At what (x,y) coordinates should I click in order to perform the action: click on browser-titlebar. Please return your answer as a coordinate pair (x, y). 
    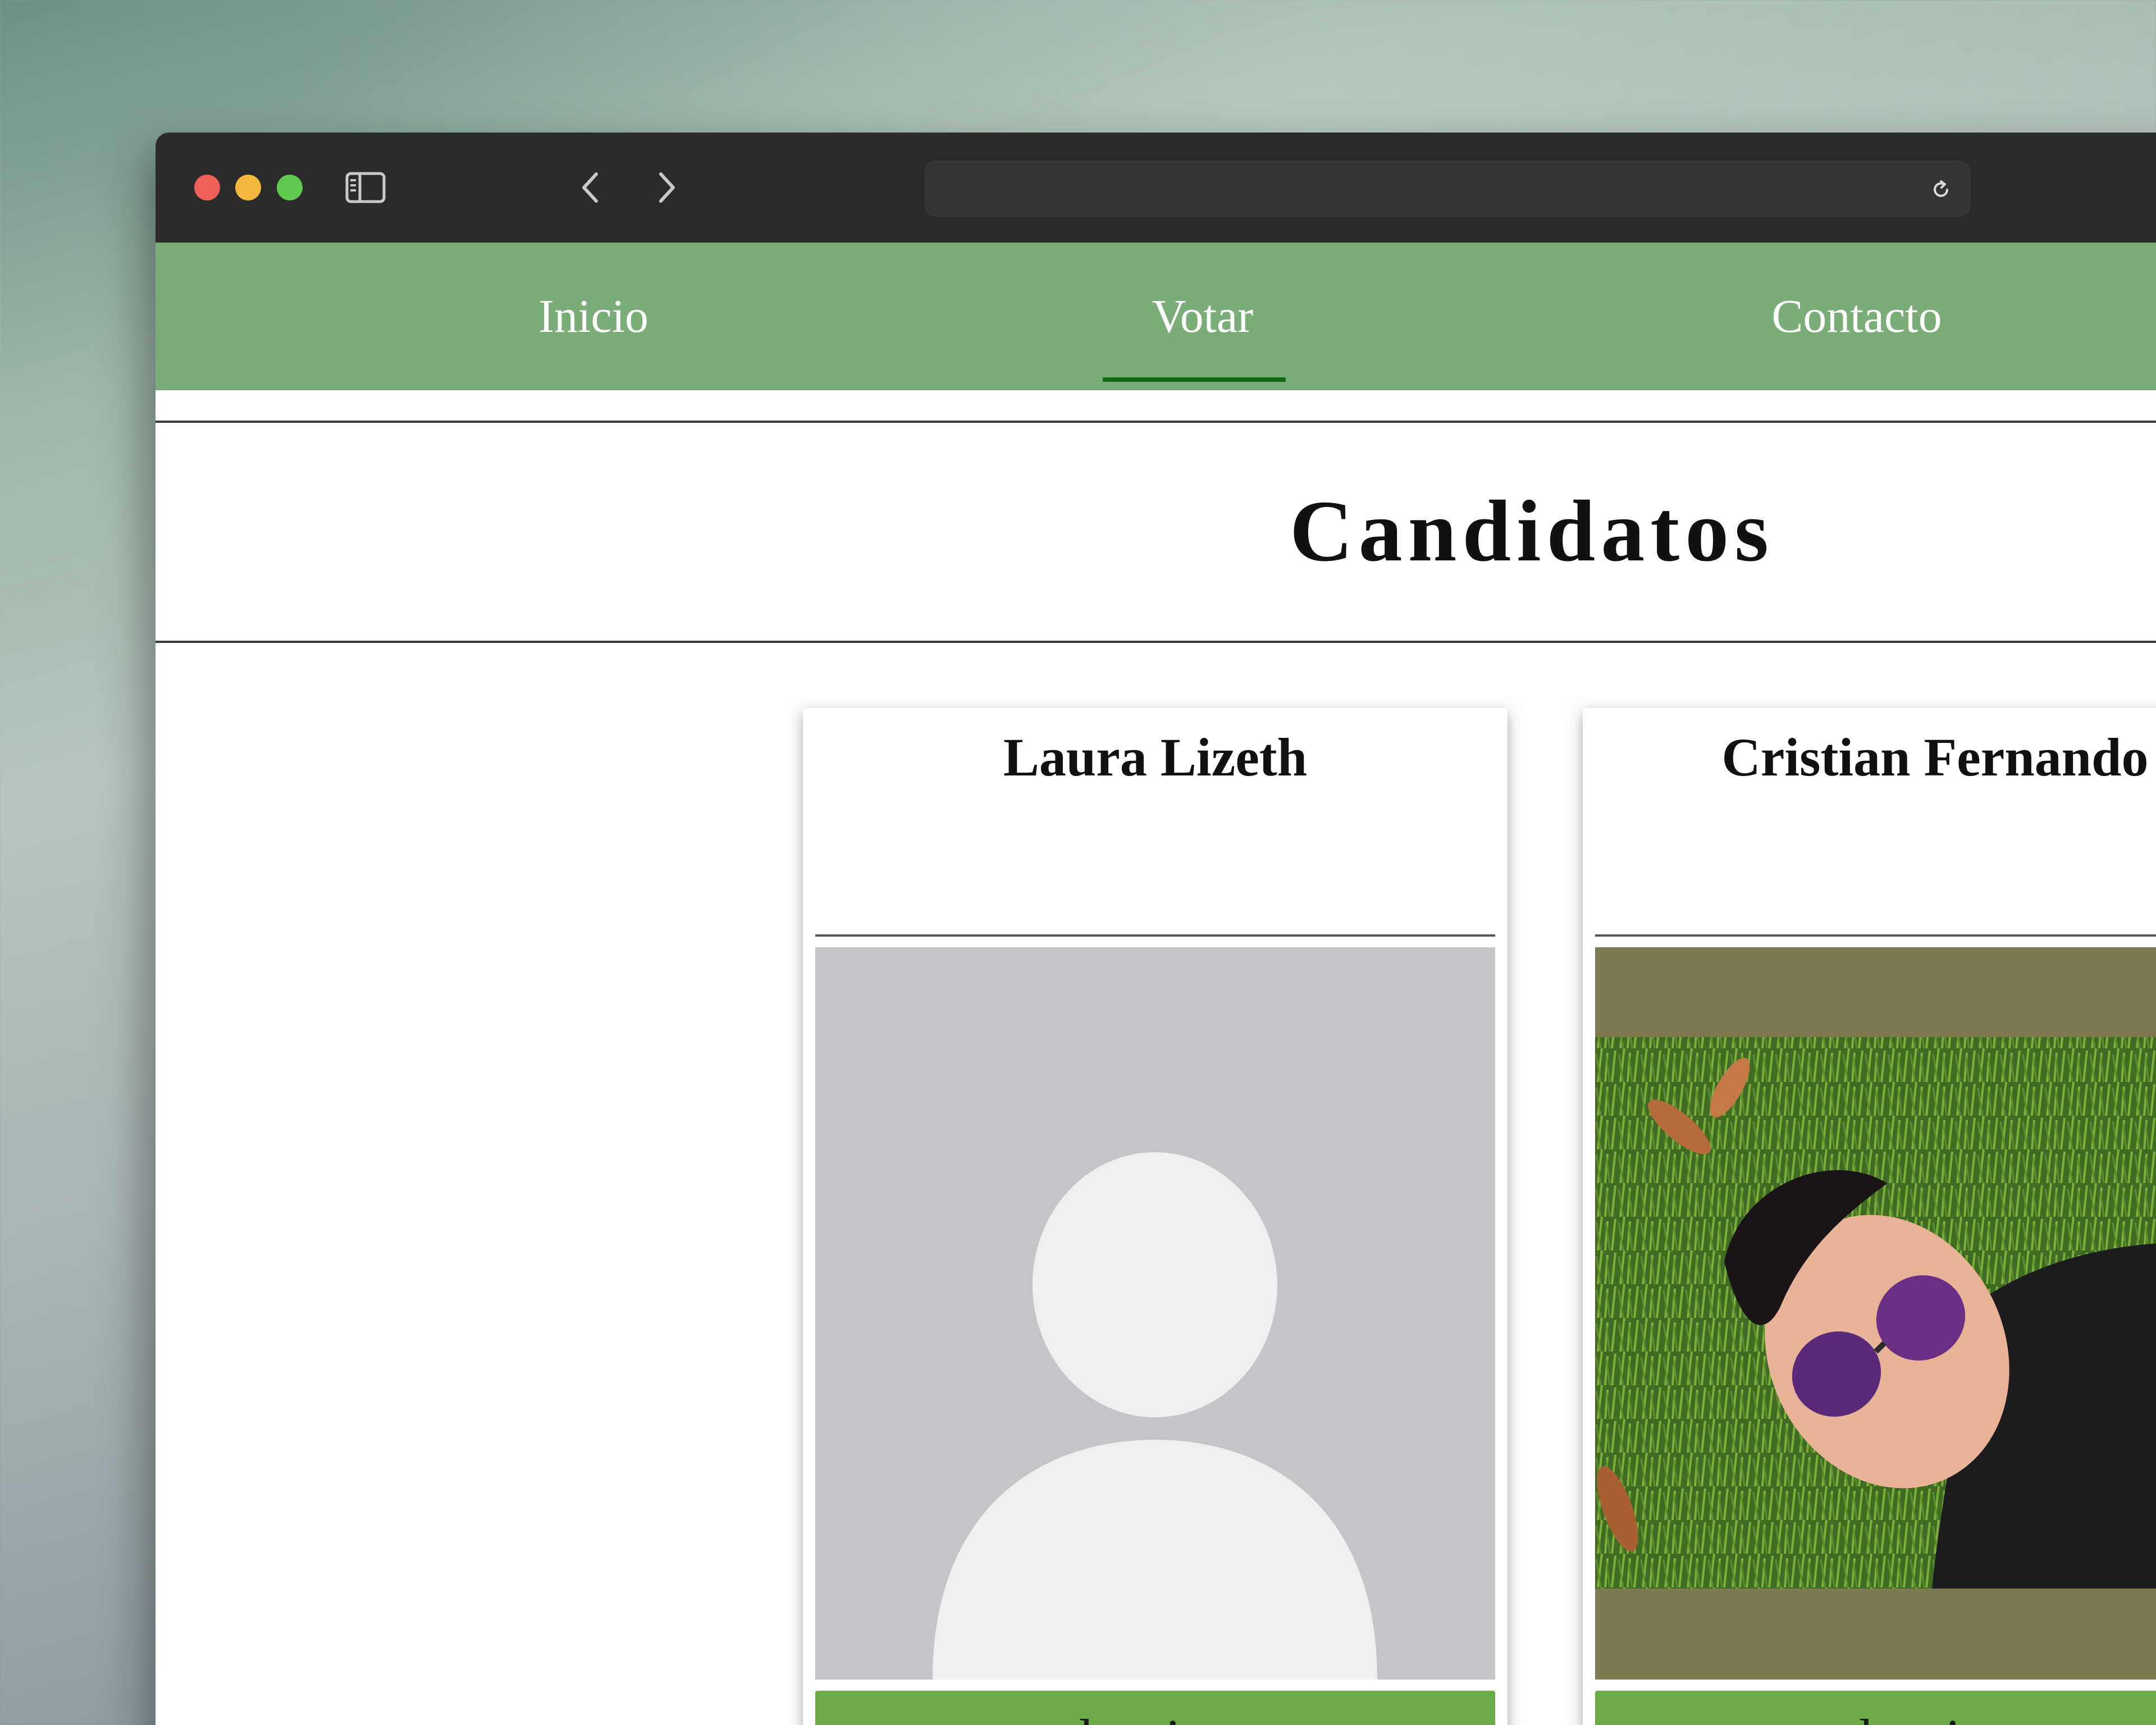
    Looking at the image, I should click on (1156, 188).